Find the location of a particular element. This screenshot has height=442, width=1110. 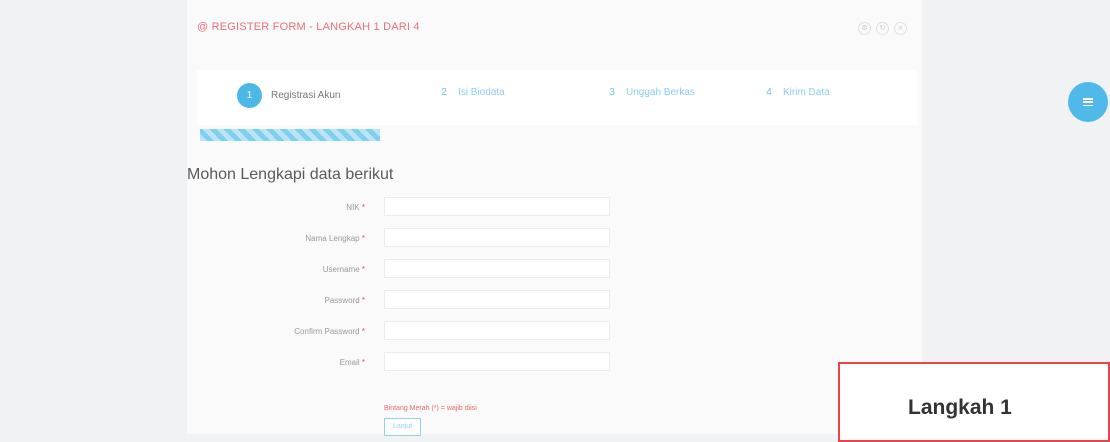

next-button: Lanjut is located at coordinates (402, 427).